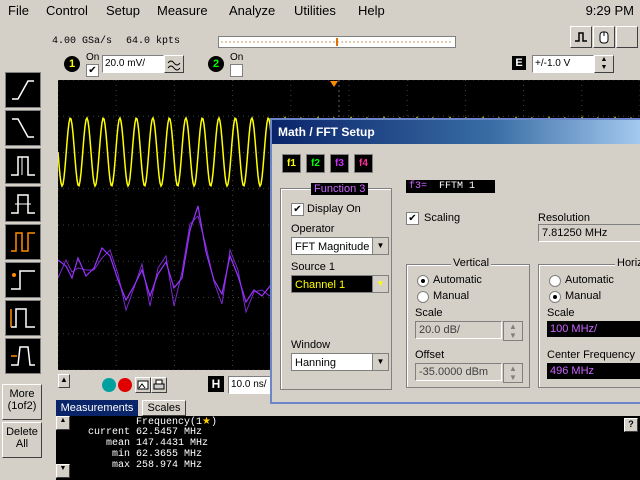  What do you see at coordinates (563, 64) in the screenshot?
I see `trigger-level-field: +/-1.0 V` at bounding box center [563, 64].